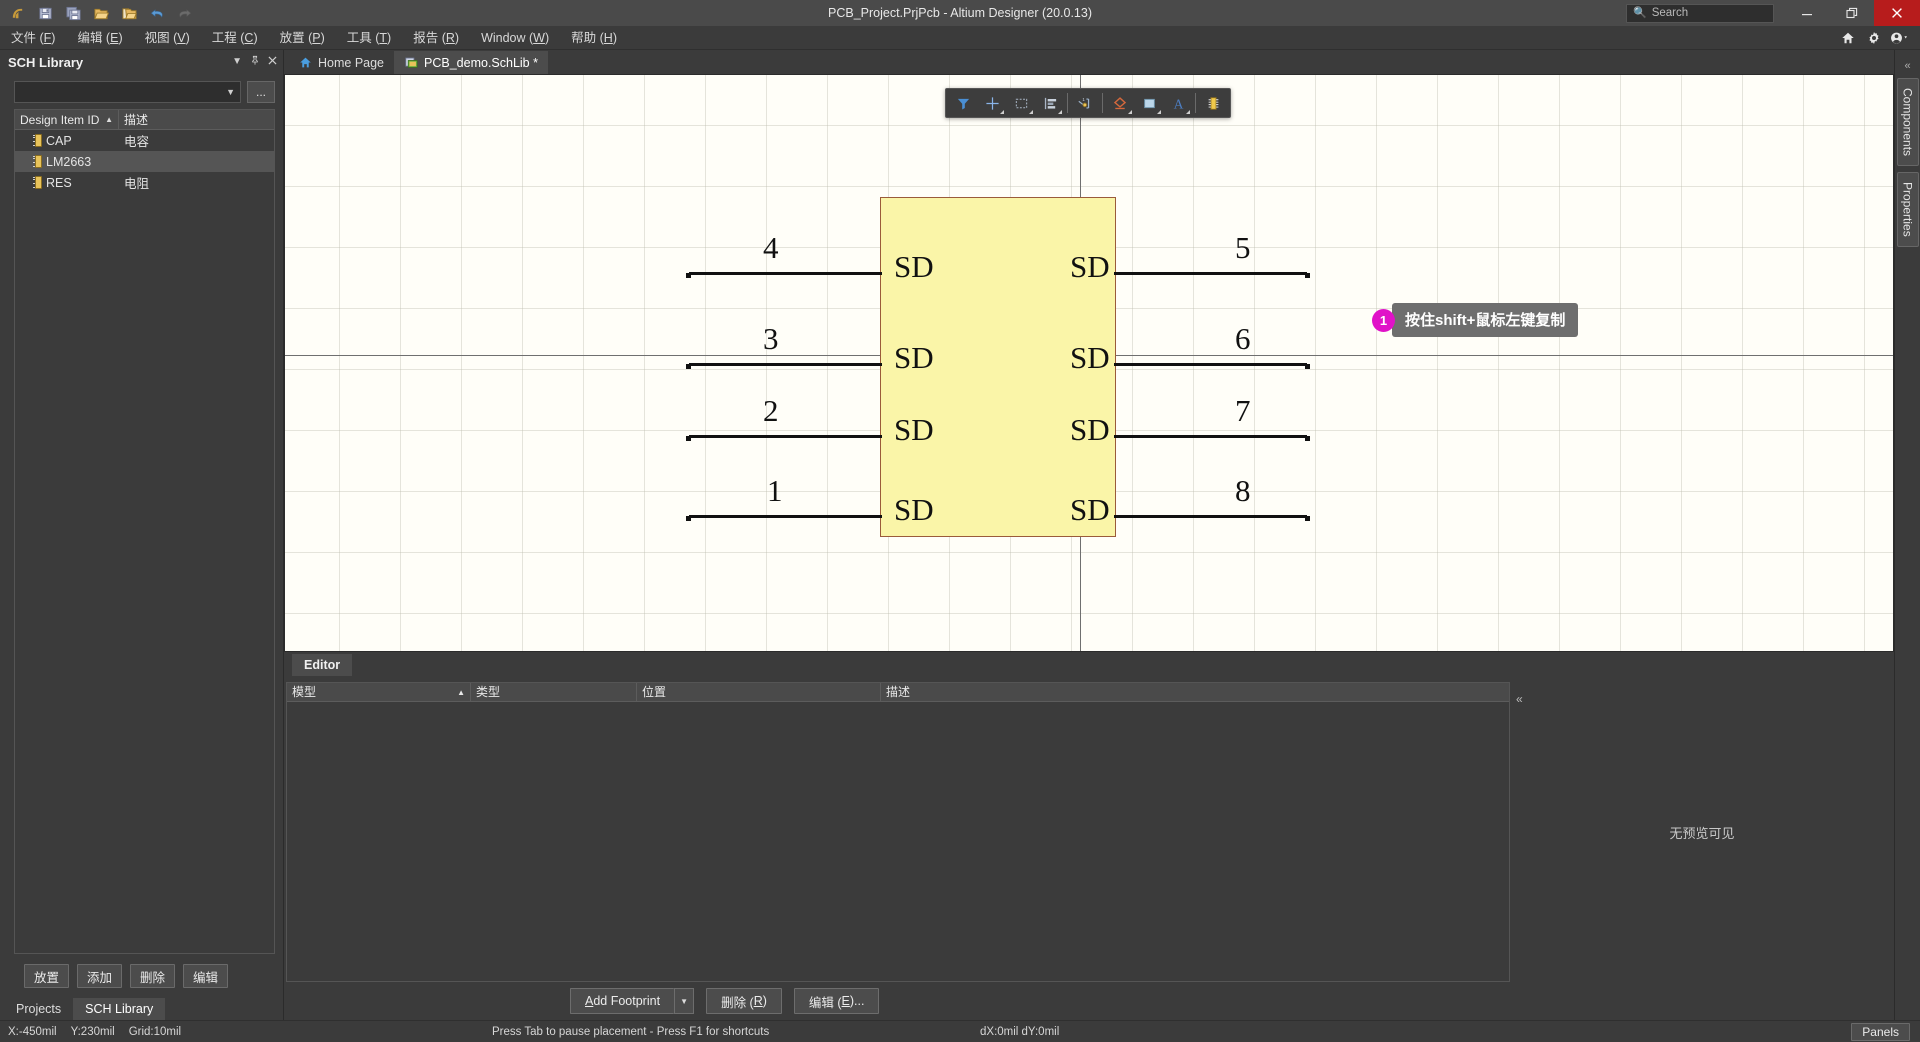 This screenshot has height=1042, width=1920. Describe the element at coordinates (302, 38) in the screenshot. I see `menu-place: 放置 (P)` at that location.